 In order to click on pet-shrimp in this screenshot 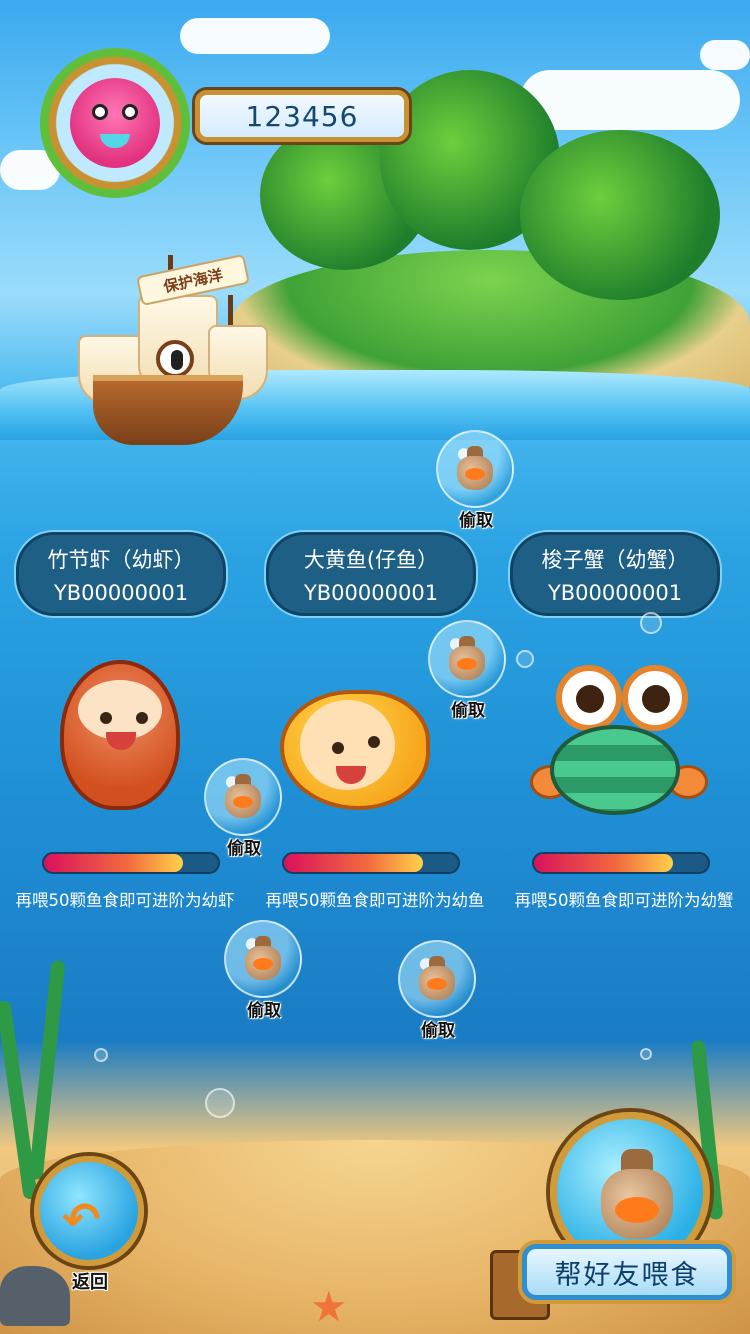, I will do `click(125, 730)`.